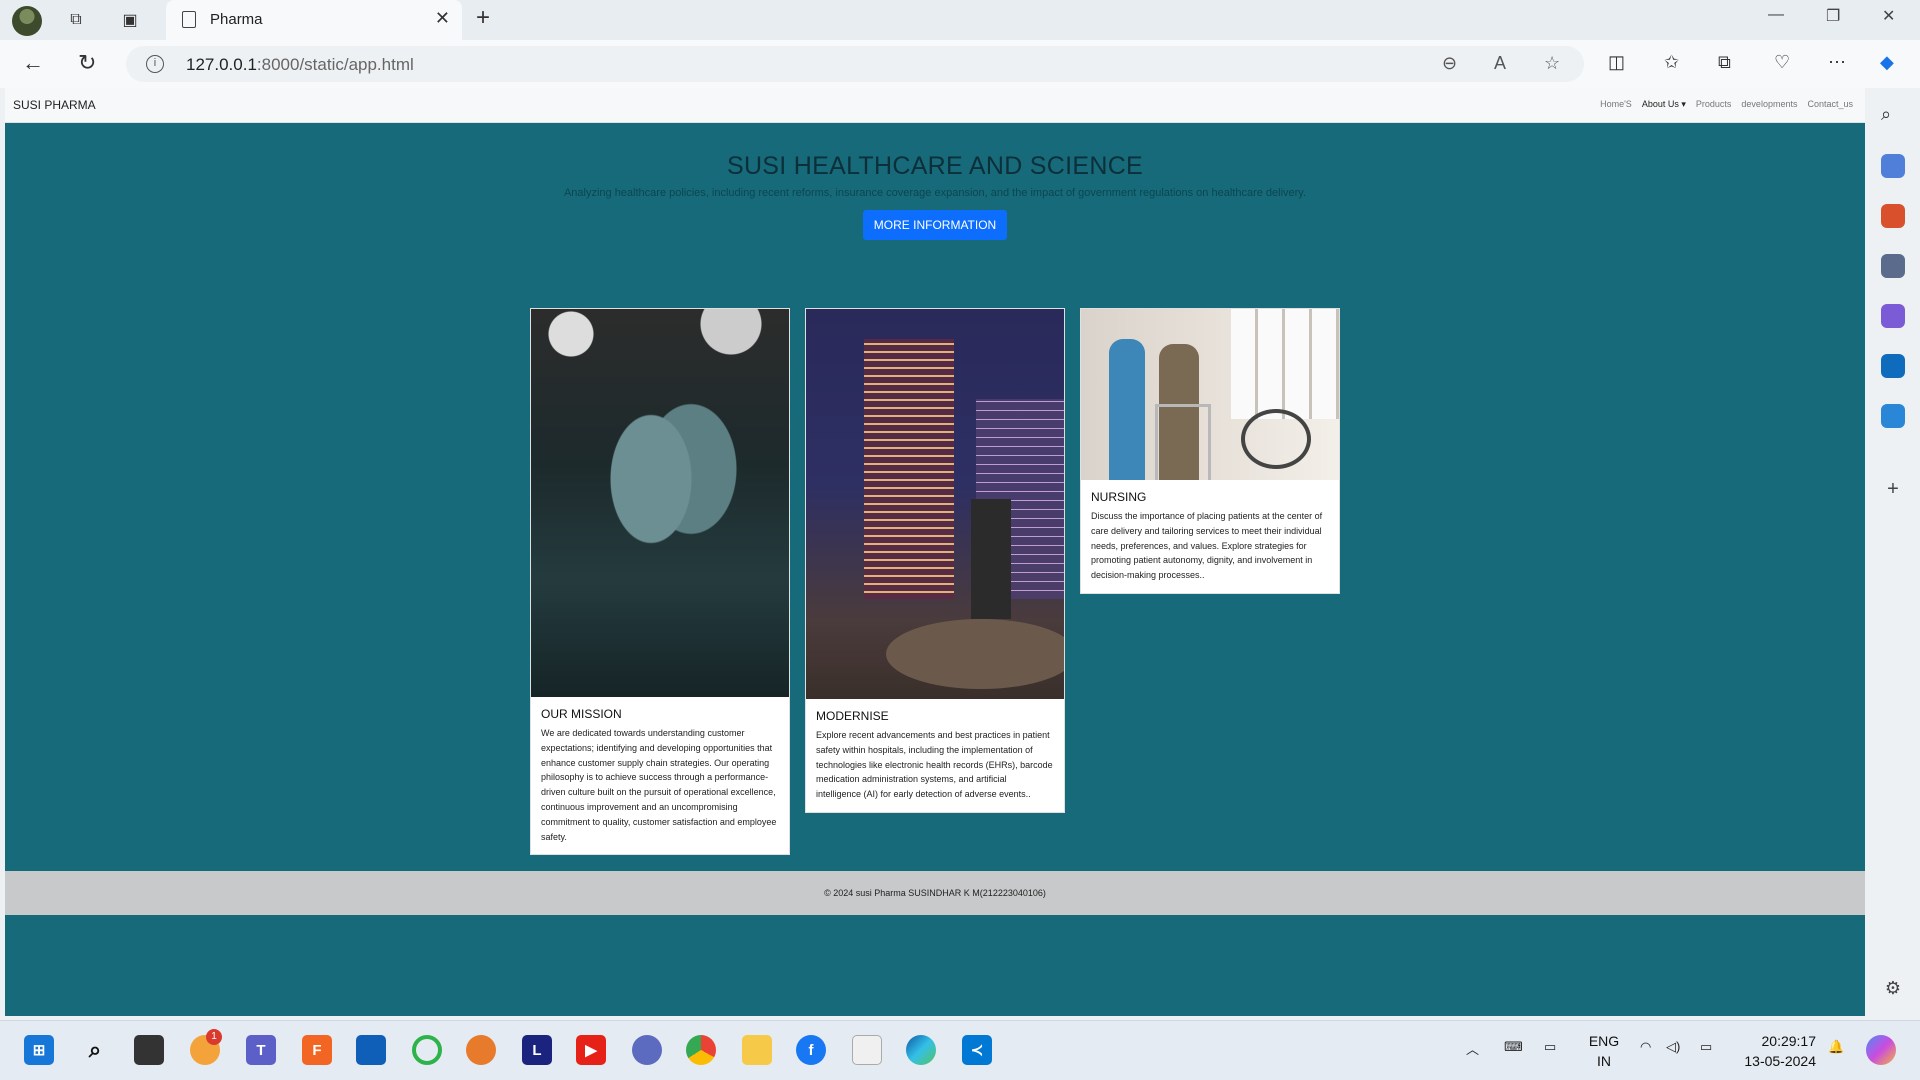 The width and height of the screenshot is (1920, 1080). Describe the element at coordinates (581, 714) in the screenshot. I see `card-title: OUR MISSION` at that location.